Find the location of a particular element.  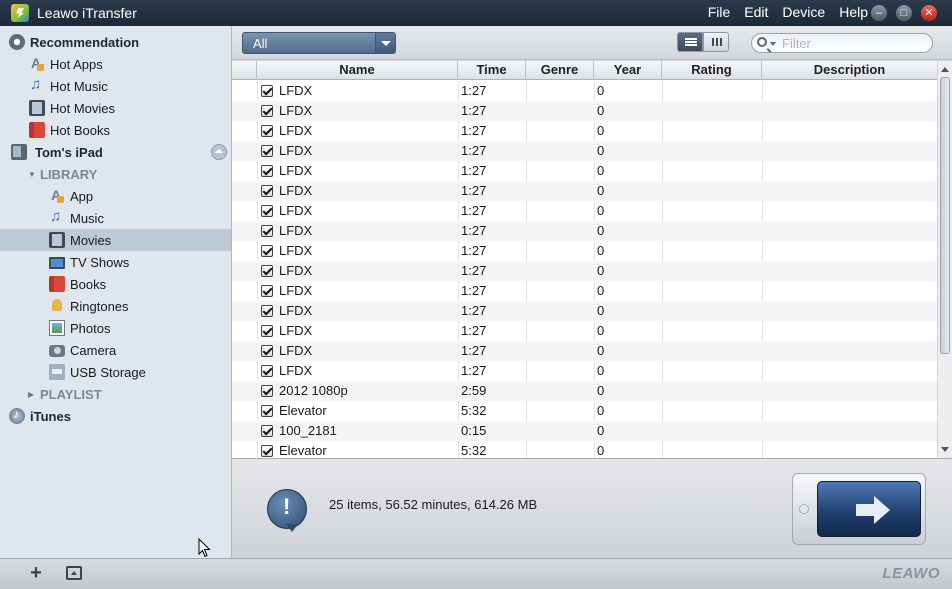

film-icon is located at coordinates (37, 108).